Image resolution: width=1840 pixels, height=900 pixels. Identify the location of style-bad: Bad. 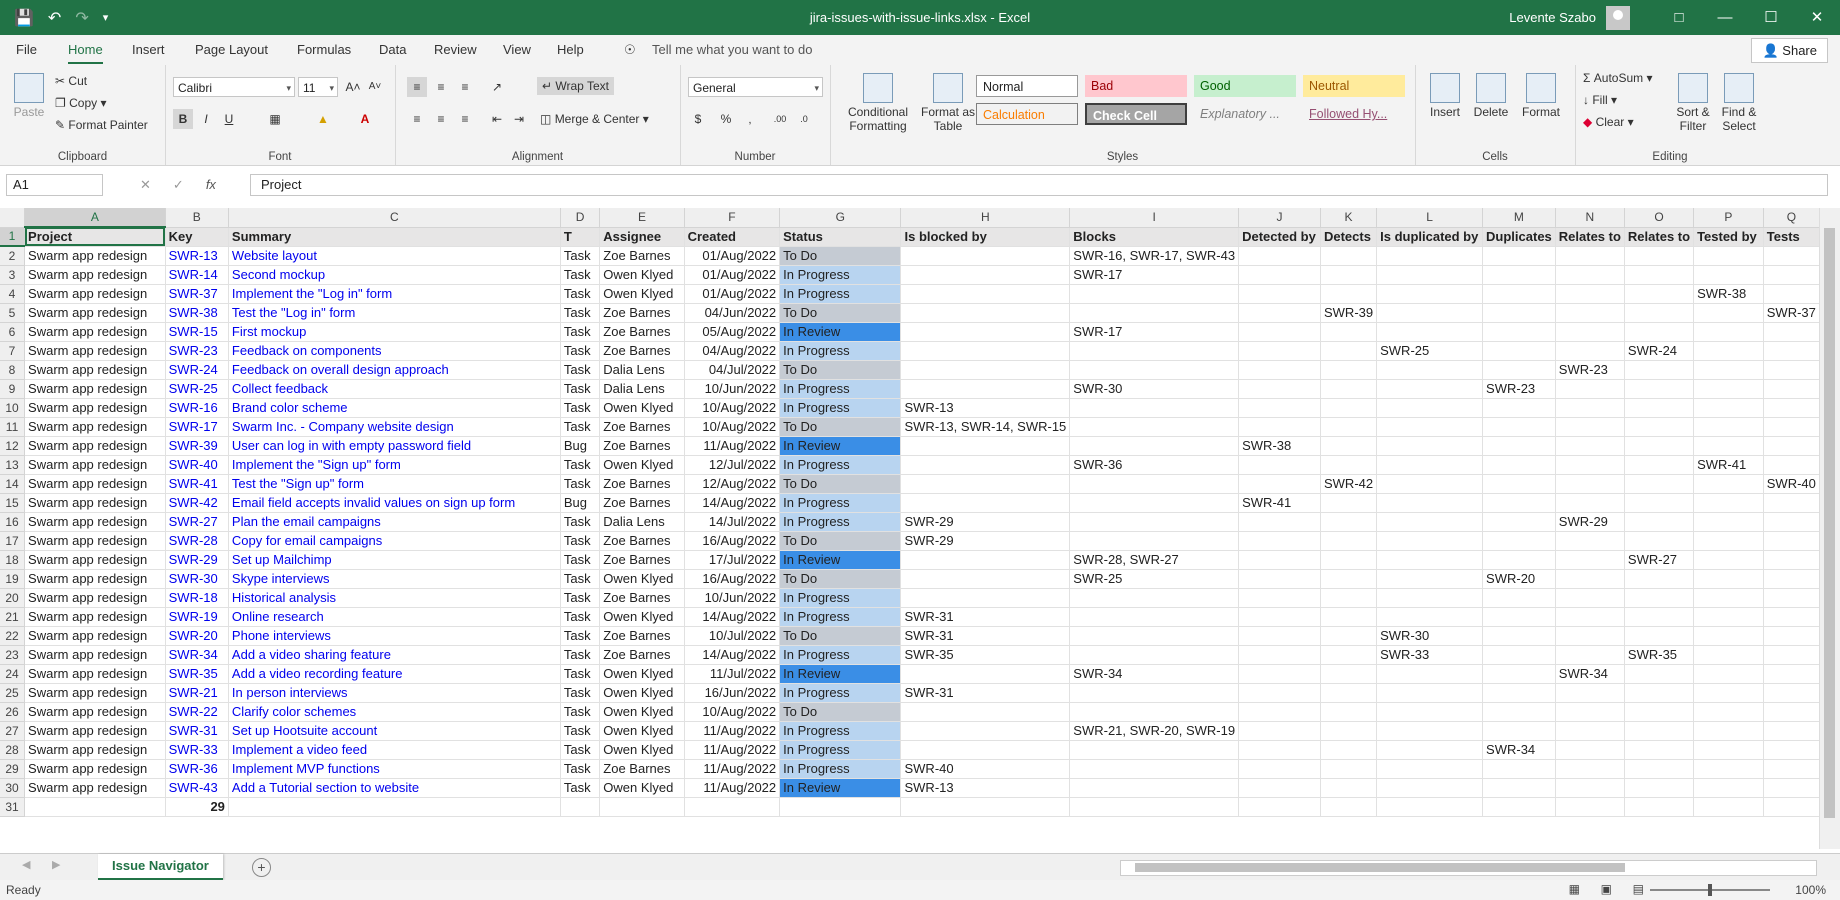
(1136, 86).